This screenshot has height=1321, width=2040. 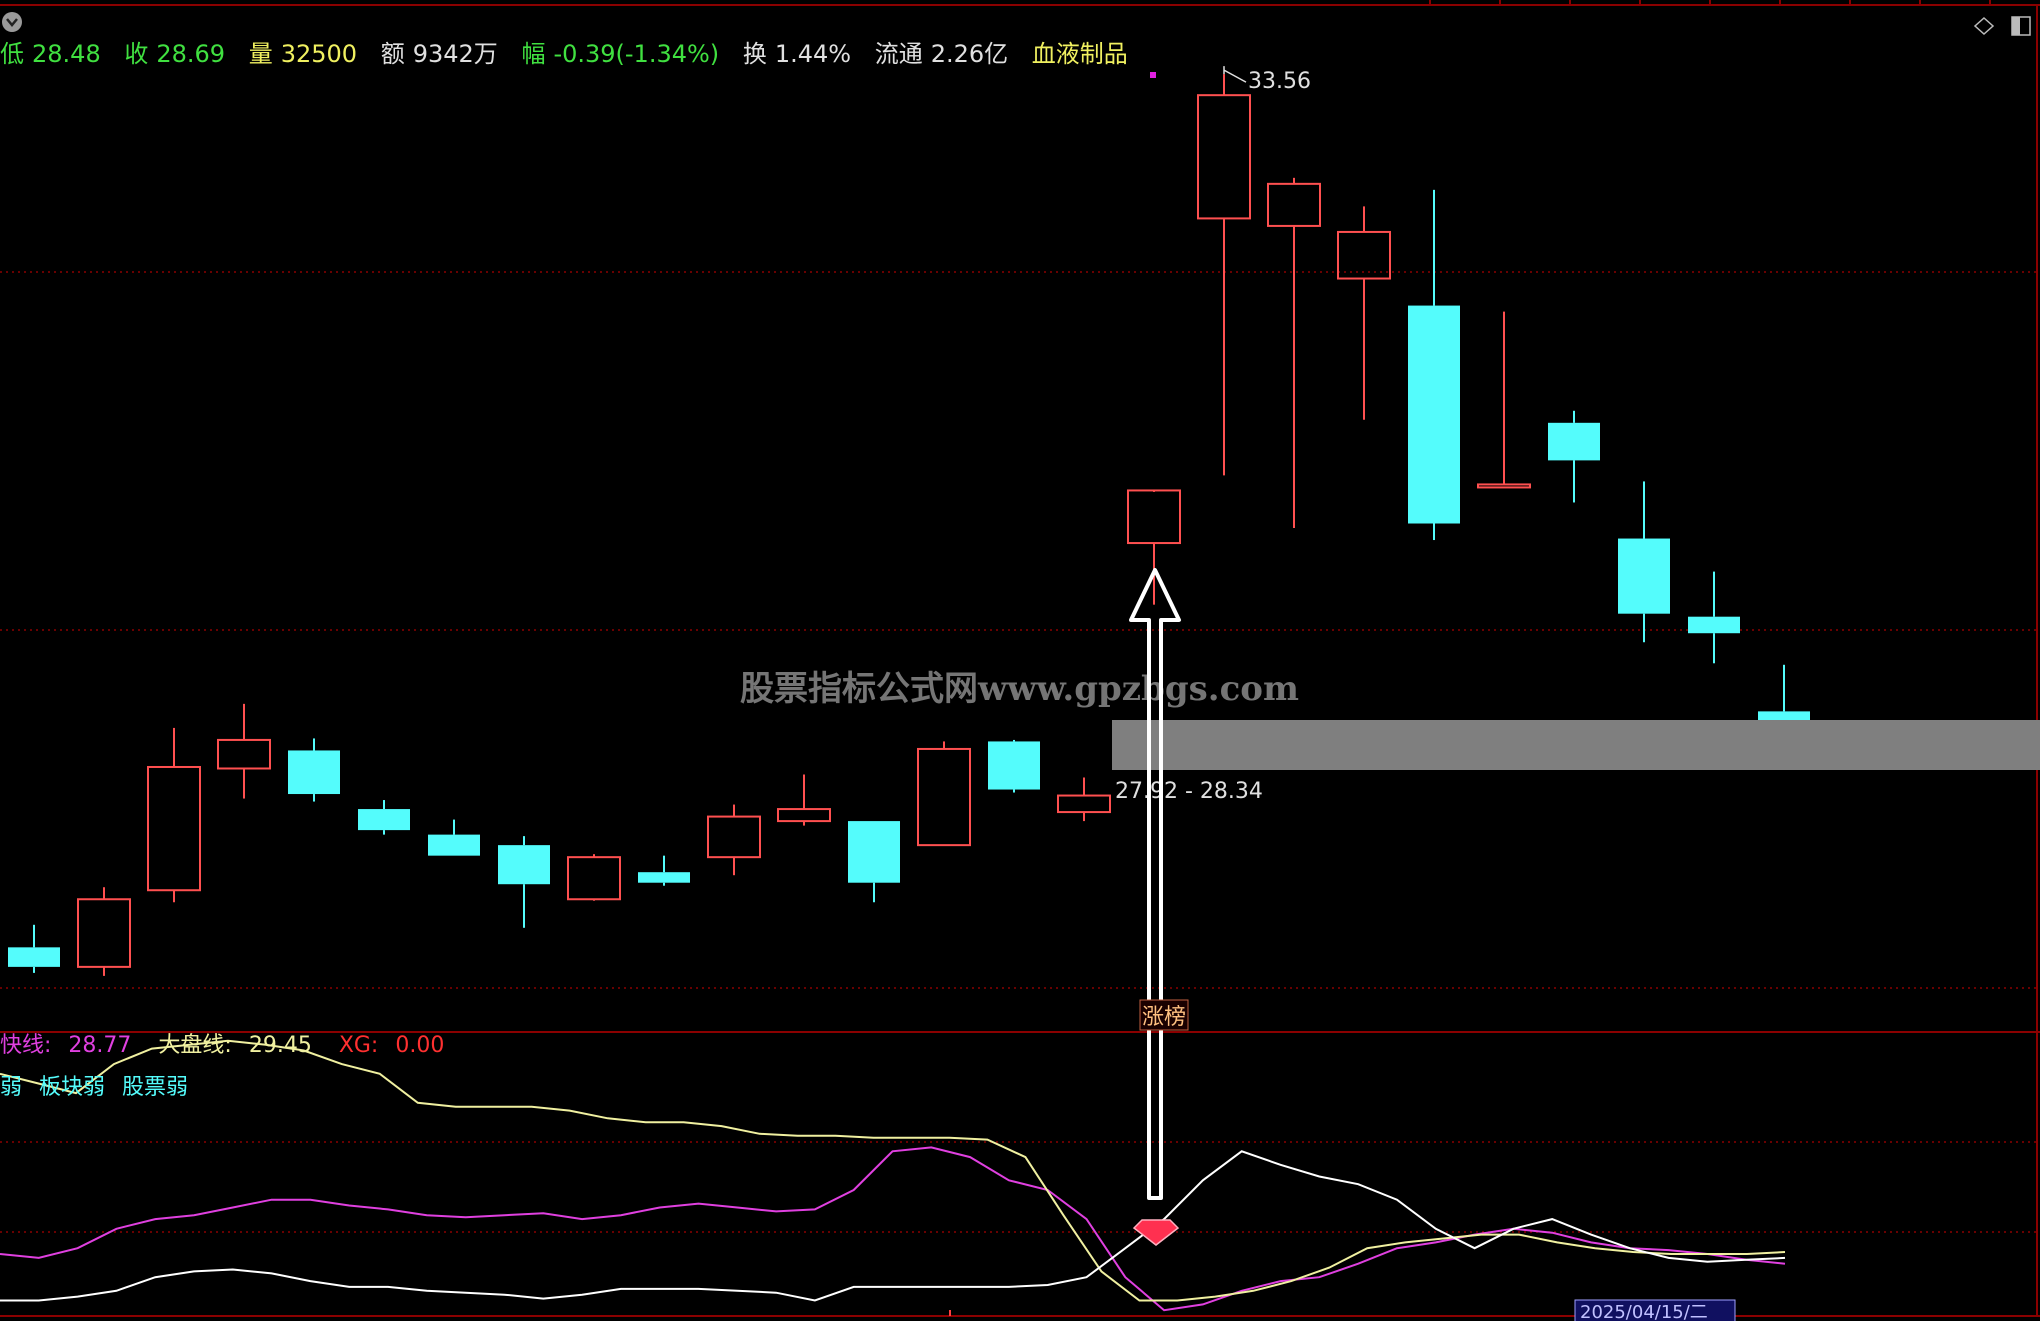 I want to click on gem-signal-icon, so click(x=1156, y=1232).